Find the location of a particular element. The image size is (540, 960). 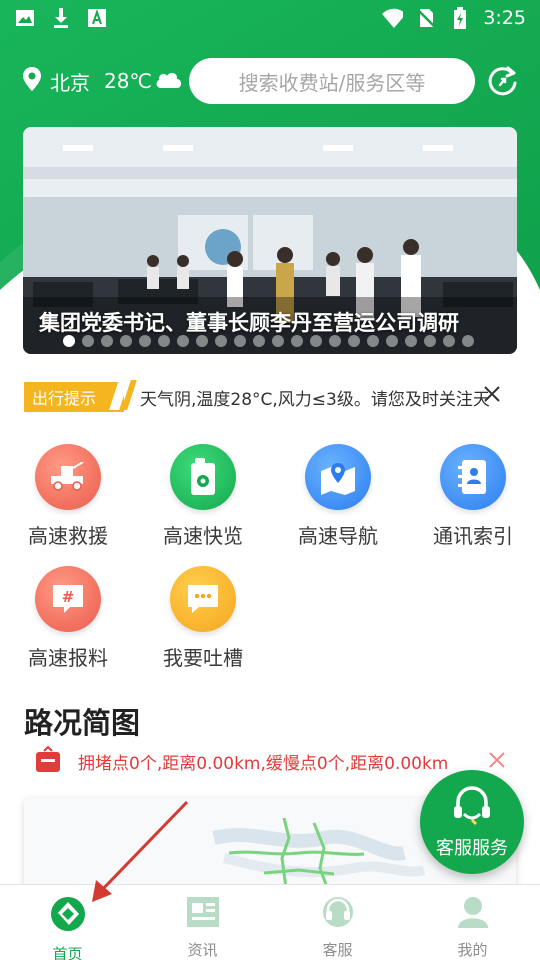

camera-phone-icon is located at coordinates (203, 477).